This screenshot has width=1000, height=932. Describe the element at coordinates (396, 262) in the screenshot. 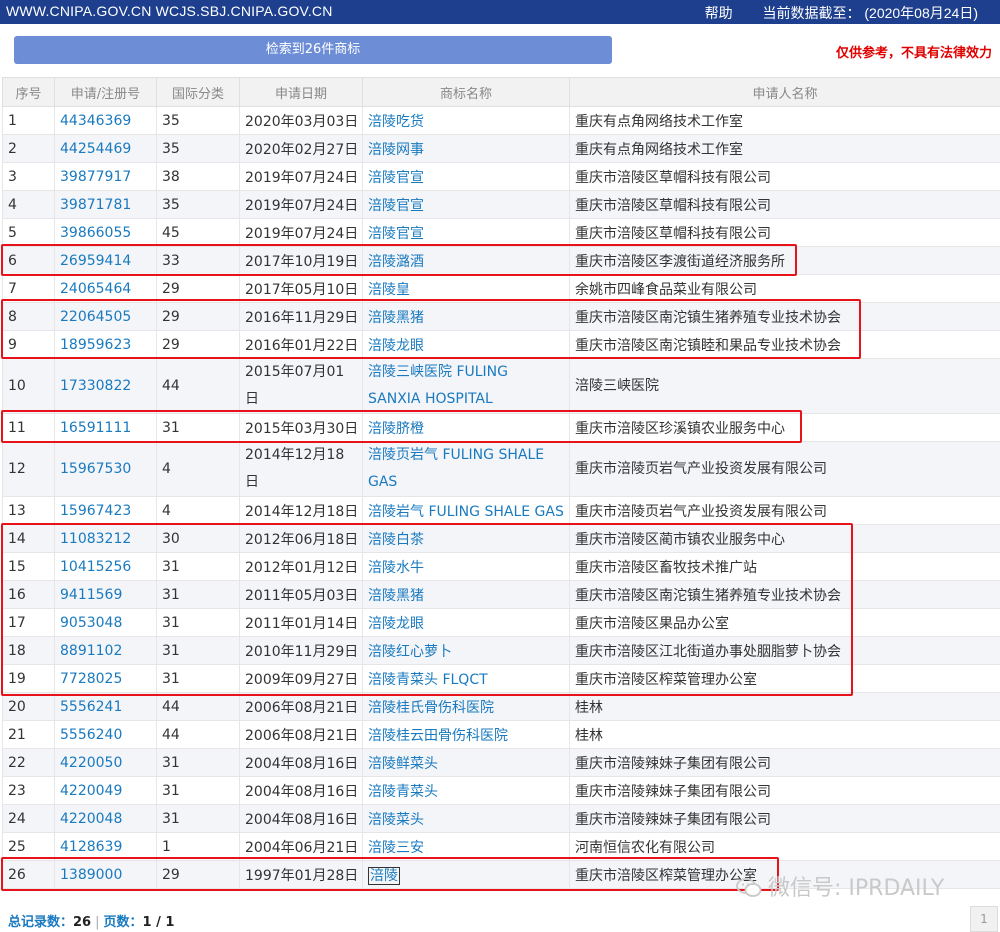

I see `mark-name-link: 涪陵潞酒` at that location.